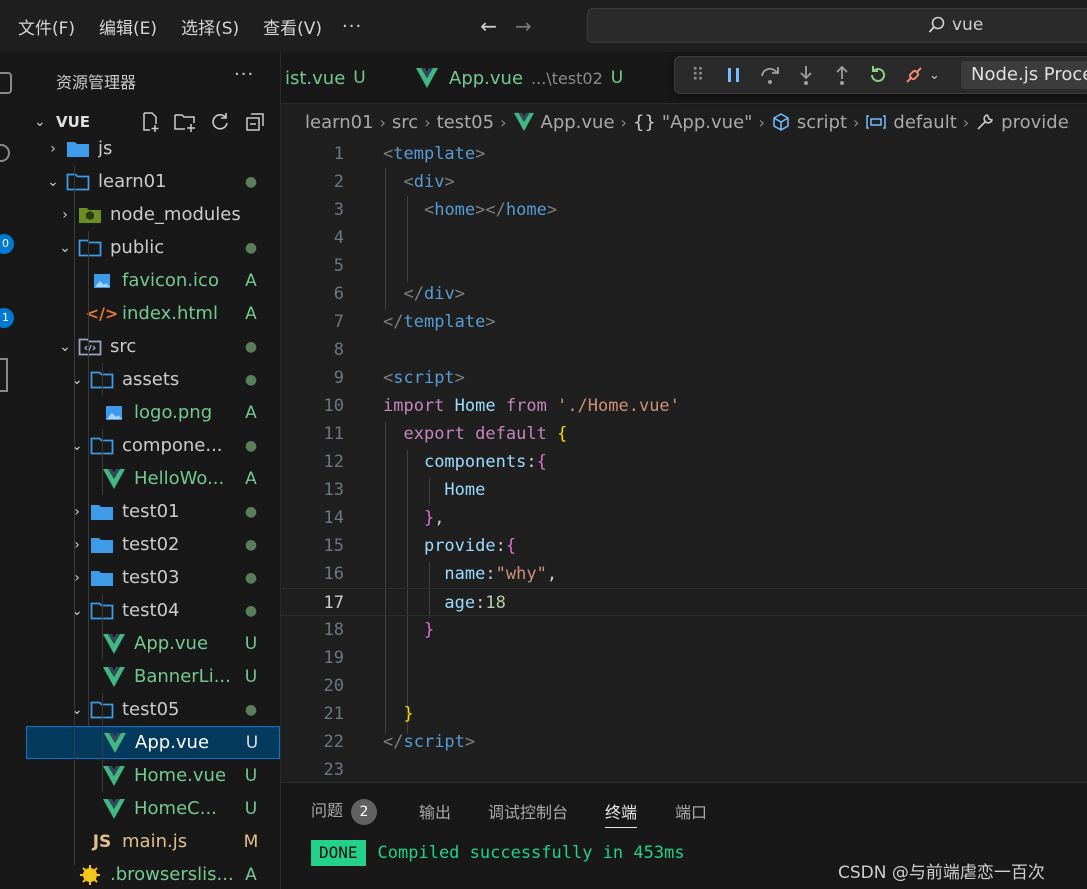  What do you see at coordinates (914, 75) in the screenshot?
I see `disconnect-icon` at bounding box center [914, 75].